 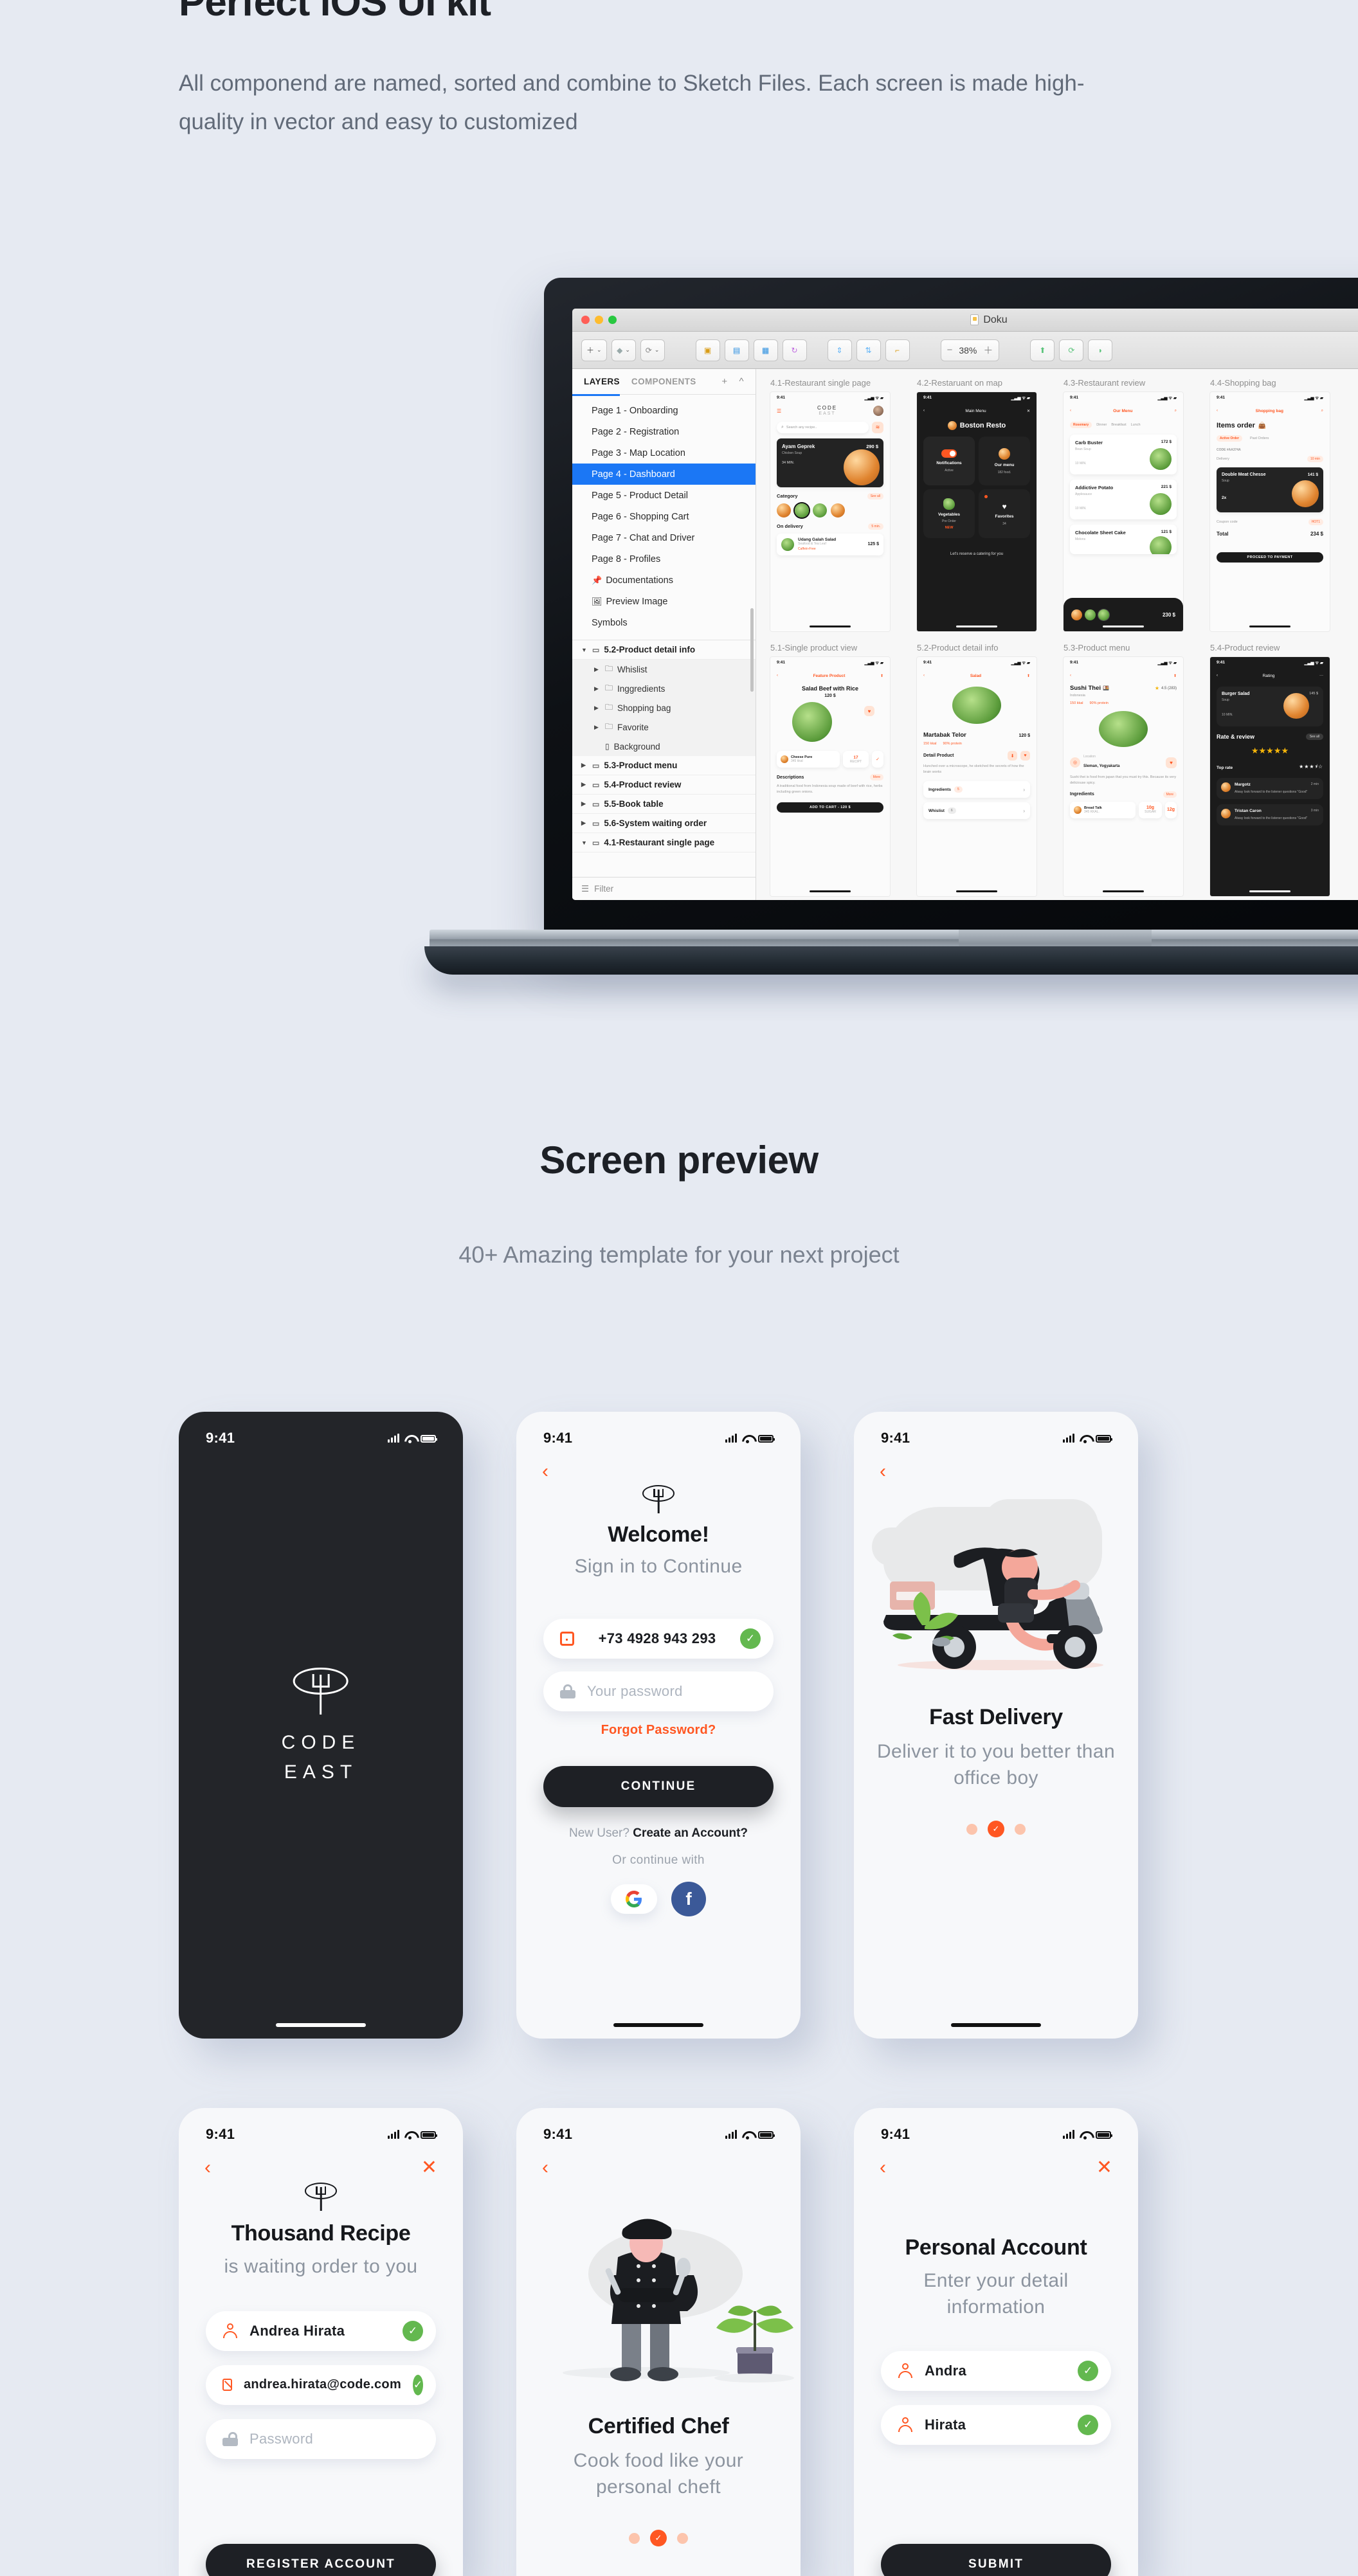 What do you see at coordinates (1071, 350) in the screenshot?
I see `sync-icon: ⟳` at bounding box center [1071, 350].